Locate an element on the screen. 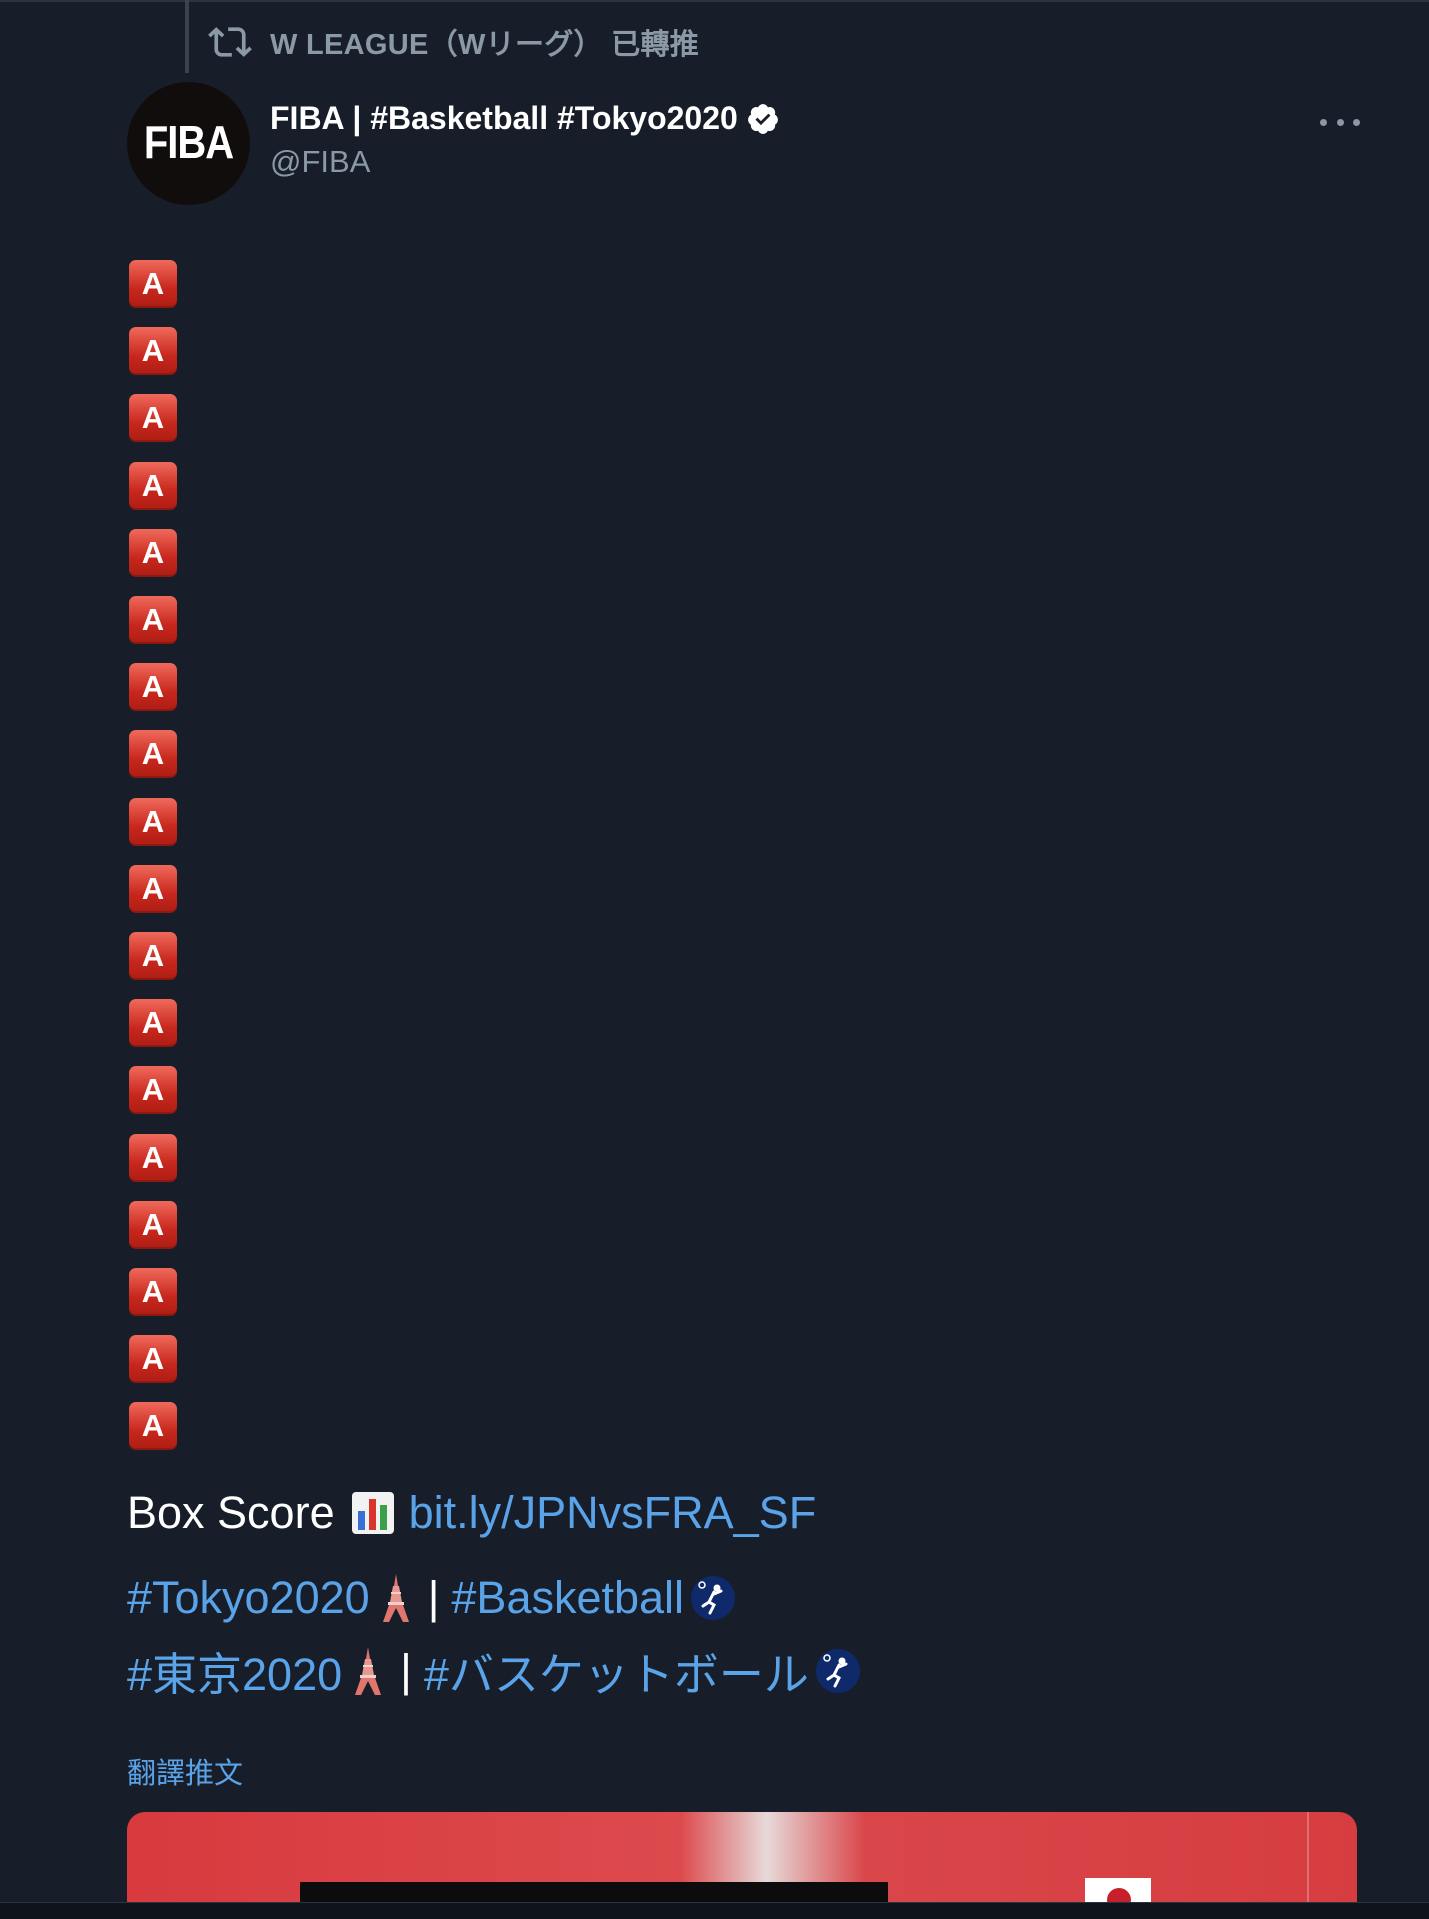 The width and height of the screenshot is (1429, 1919). hashtag-line-1: #Tokyo2020 | #Basketball is located at coordinates (431, 1598).